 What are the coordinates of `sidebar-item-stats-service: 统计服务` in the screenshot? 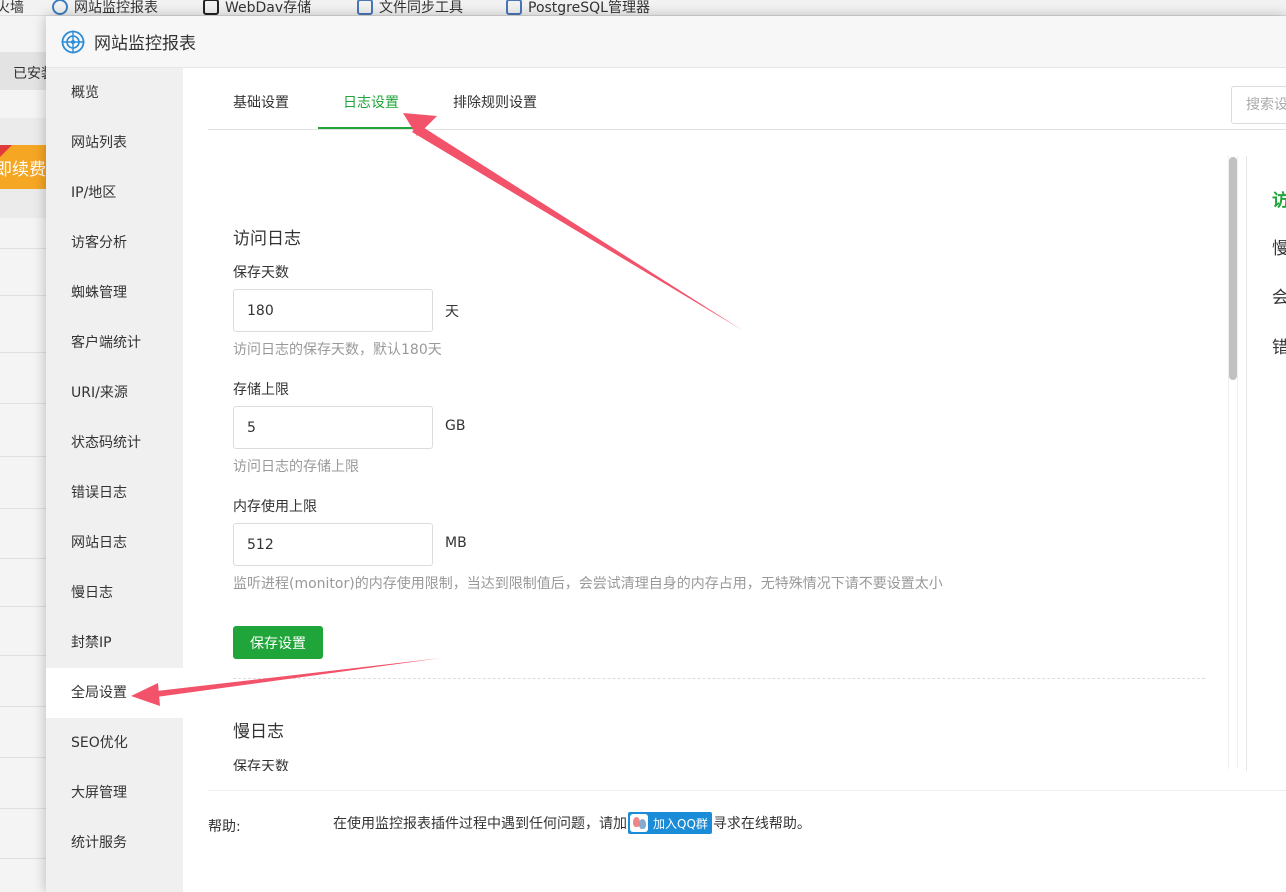 It's located at (114, 843).